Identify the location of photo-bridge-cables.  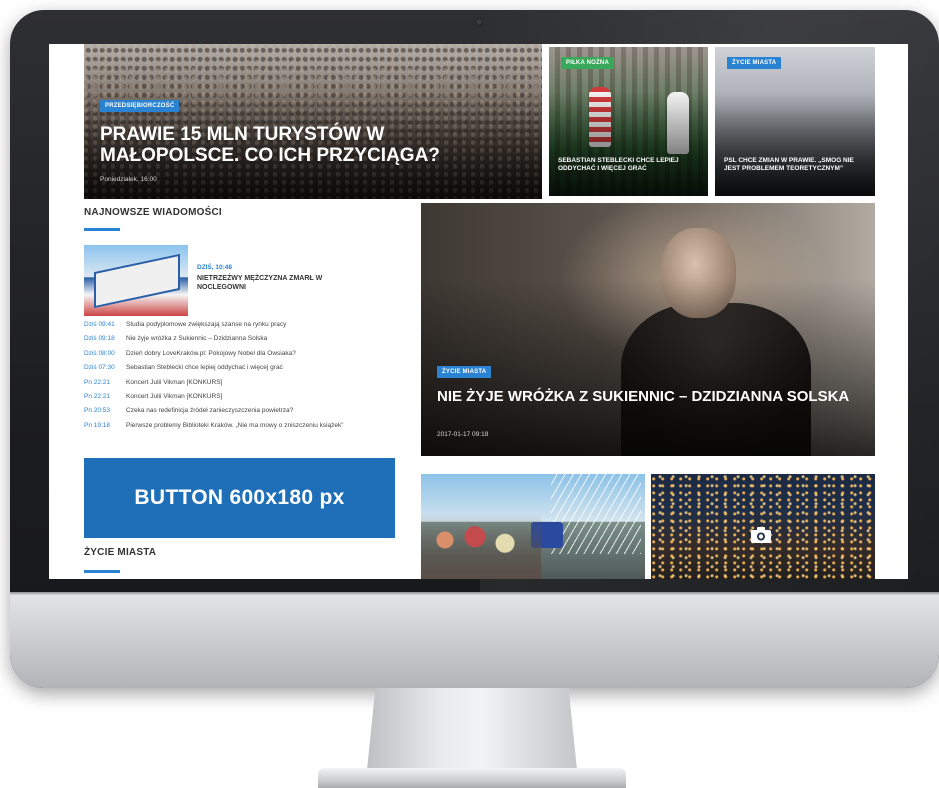
(596, 514).